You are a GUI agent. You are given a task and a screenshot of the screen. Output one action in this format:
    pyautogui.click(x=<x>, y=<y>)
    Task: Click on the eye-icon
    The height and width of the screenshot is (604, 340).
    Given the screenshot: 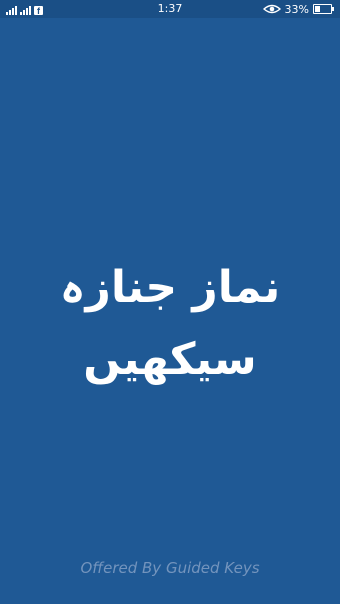 What is the action you would take?
    pyautogui.click(x=271, y=9)
    